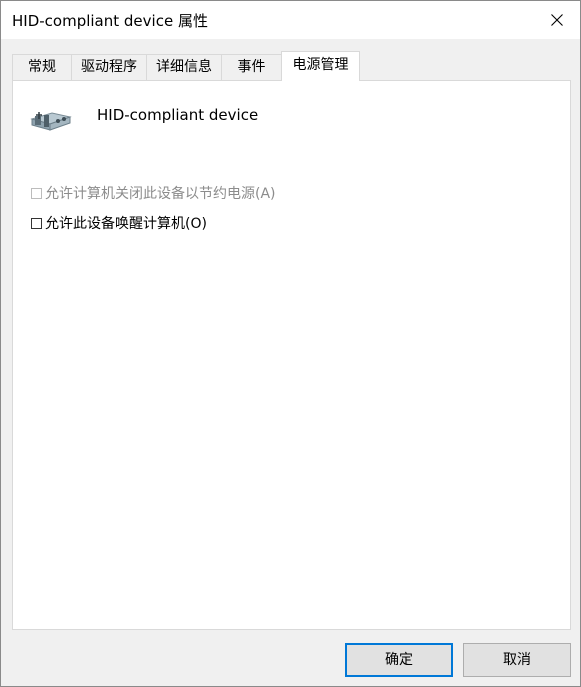 The height and width of the screenshot is (687, 581). I want to click on window-title: HID-compliant device 属性, so click(110, 21).